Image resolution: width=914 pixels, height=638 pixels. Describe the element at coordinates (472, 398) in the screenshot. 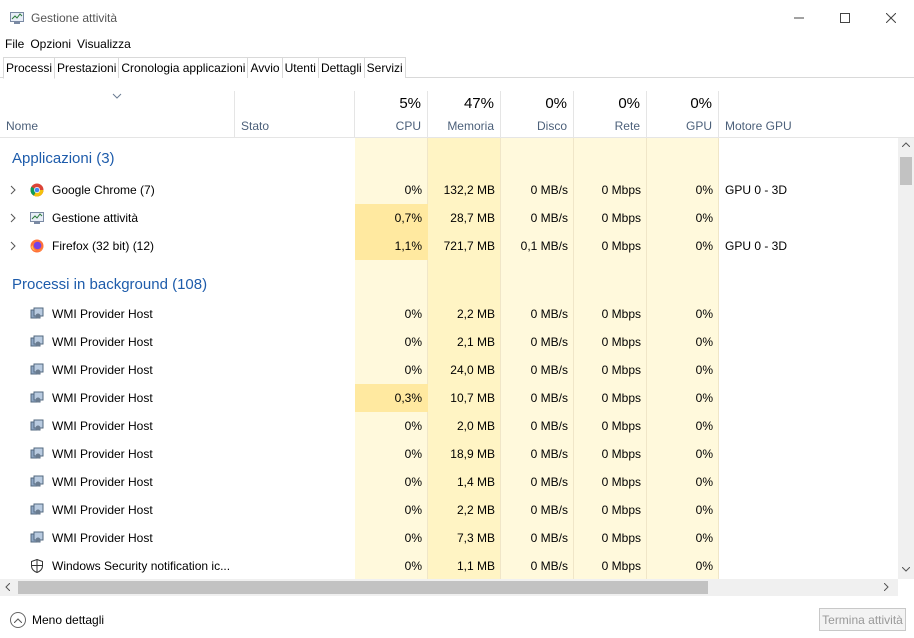

I see `memory-value: 10,7 MB` at that location.